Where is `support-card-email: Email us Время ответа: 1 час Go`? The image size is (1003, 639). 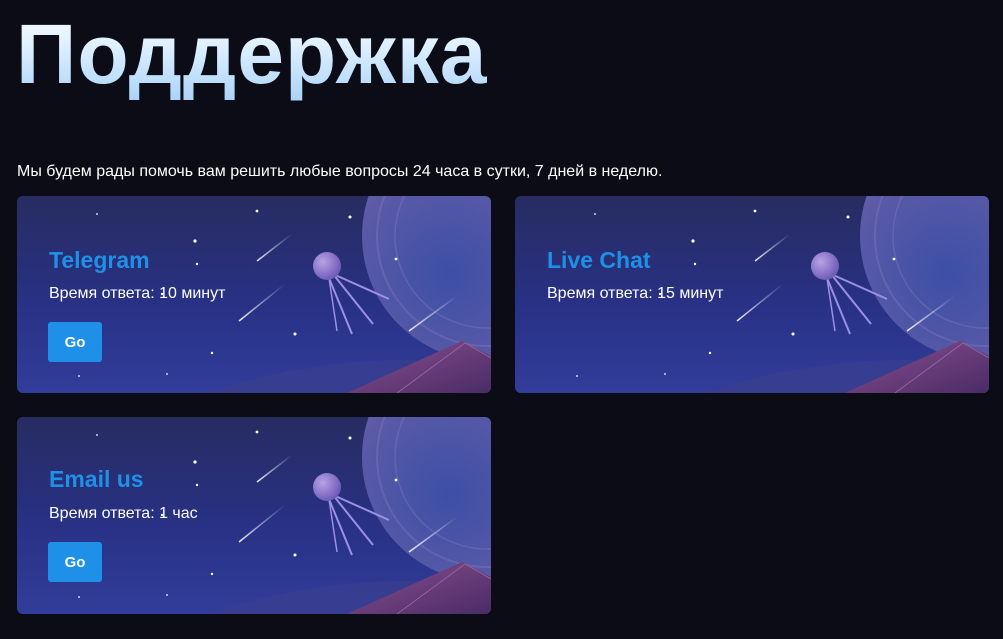
support-card-email: Email us Время ответа: 1 час Go is located at coordinates (254, 515).